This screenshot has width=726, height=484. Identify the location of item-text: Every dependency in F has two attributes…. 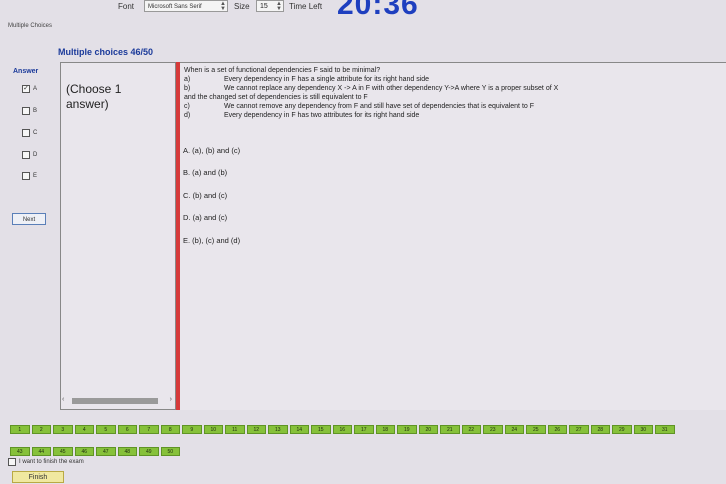
(322, 115).